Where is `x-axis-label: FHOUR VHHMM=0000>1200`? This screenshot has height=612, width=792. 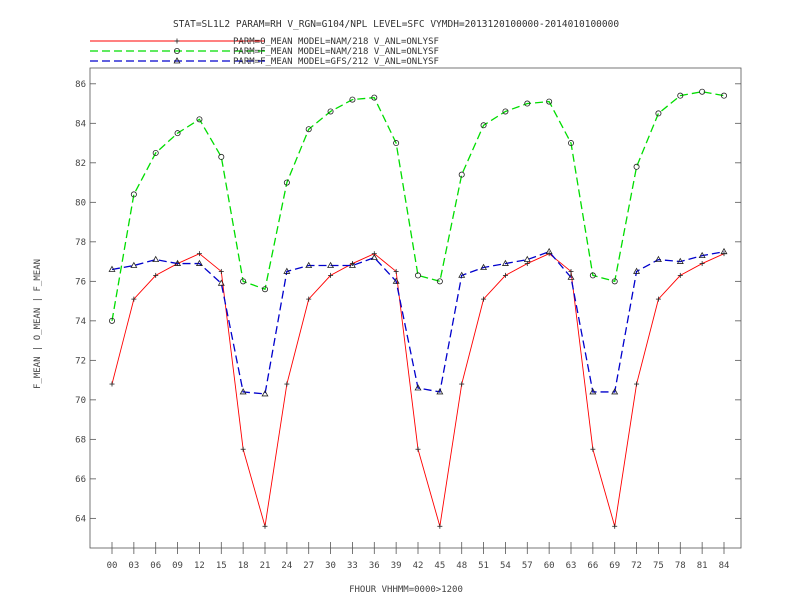 x-axis-label: FHOUR VHHMM=0000>1200 is located at coordinates (406, 590).